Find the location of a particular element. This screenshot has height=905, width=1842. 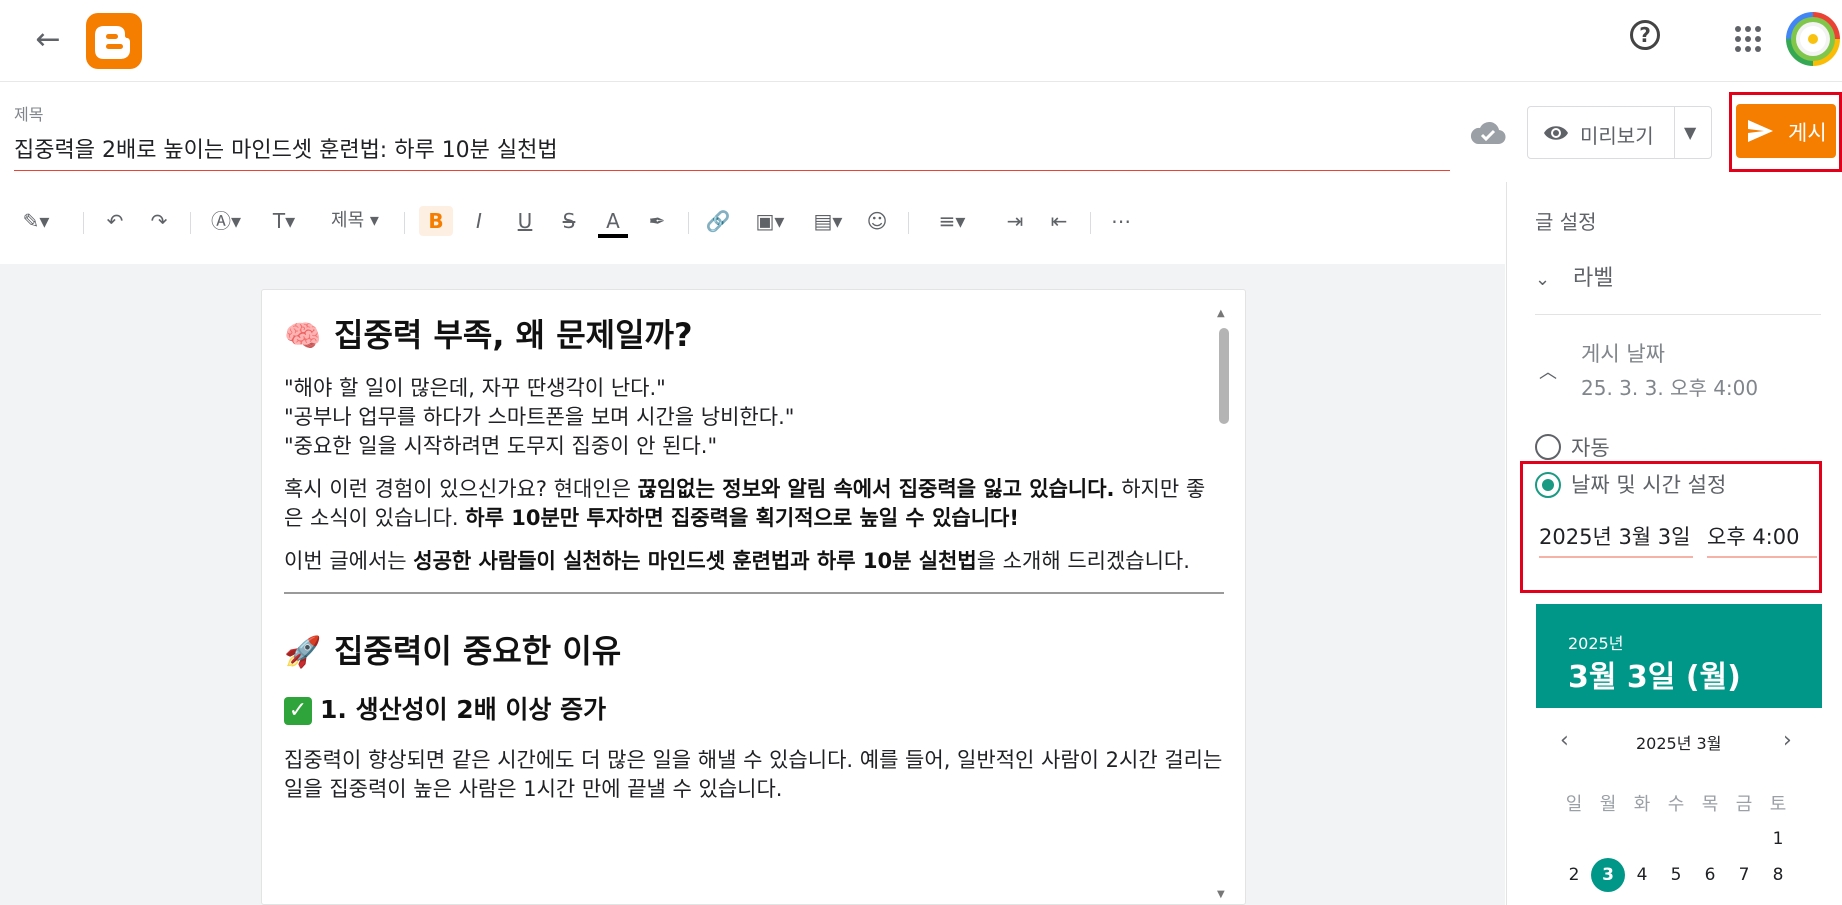

highlight-date-box is located at coordinates (1671, 527).